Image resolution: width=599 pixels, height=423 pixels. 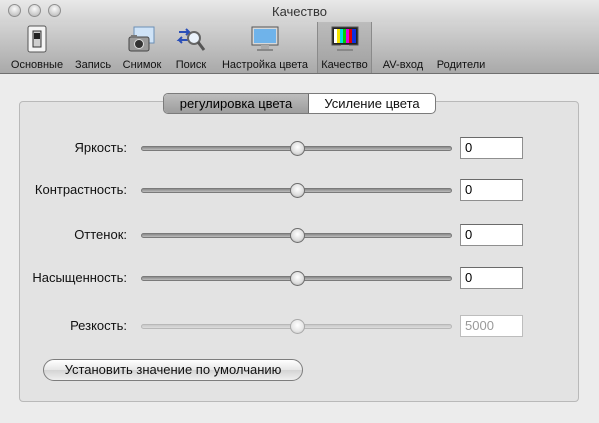 I want to click on toolbar-item-search: Поиск, so click(x=191, y=47).